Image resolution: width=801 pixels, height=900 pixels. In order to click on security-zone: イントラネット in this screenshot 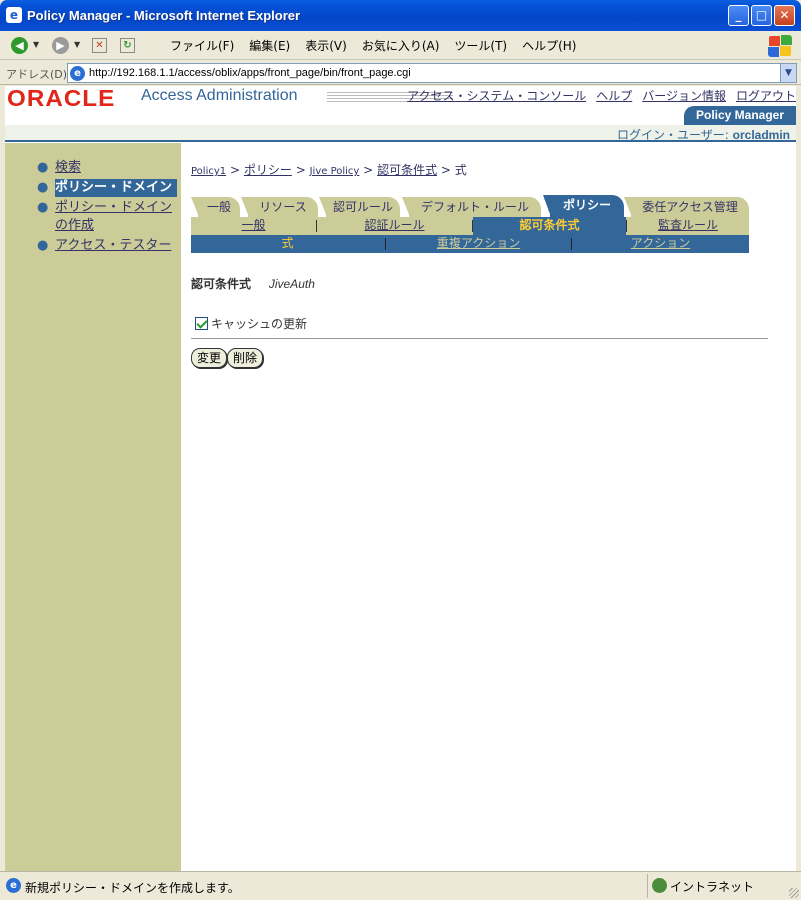, I will do `click(722, 886)`.